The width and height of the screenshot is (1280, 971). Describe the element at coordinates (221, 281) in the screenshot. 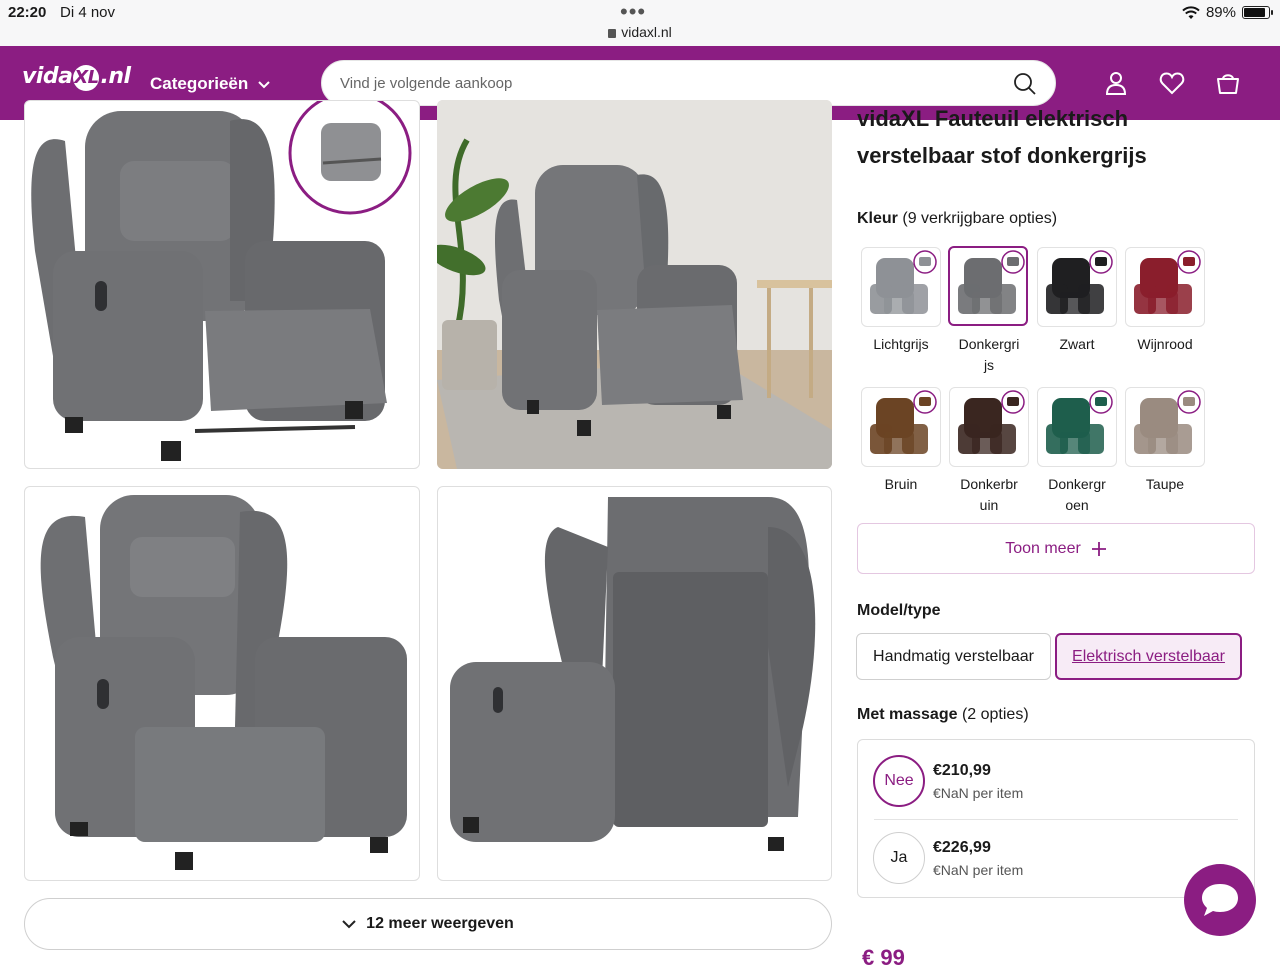

I see `chair-reclined-image` at that location.